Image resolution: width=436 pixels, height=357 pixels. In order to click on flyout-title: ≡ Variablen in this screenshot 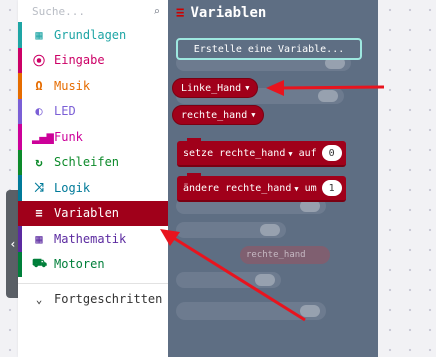, I will do `click(221, 13)`.